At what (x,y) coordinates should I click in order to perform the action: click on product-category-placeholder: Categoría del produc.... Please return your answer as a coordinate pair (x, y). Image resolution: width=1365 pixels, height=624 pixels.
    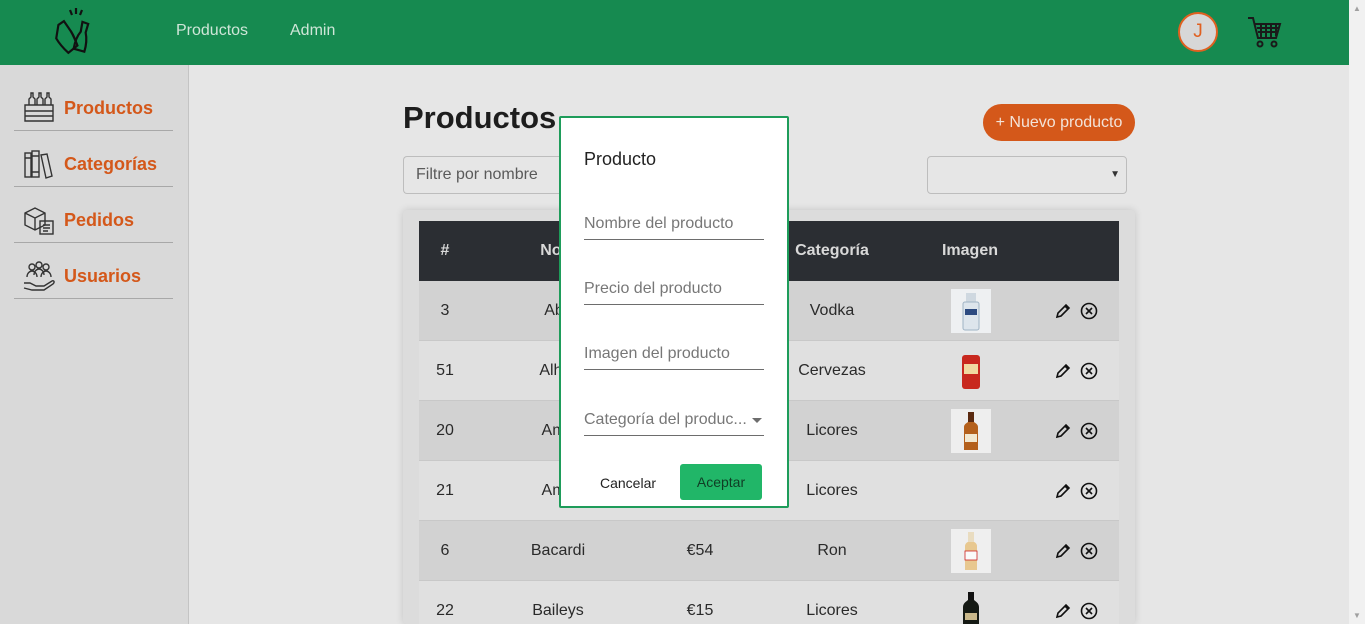
    Looking at the image, I should click on (665, 419).